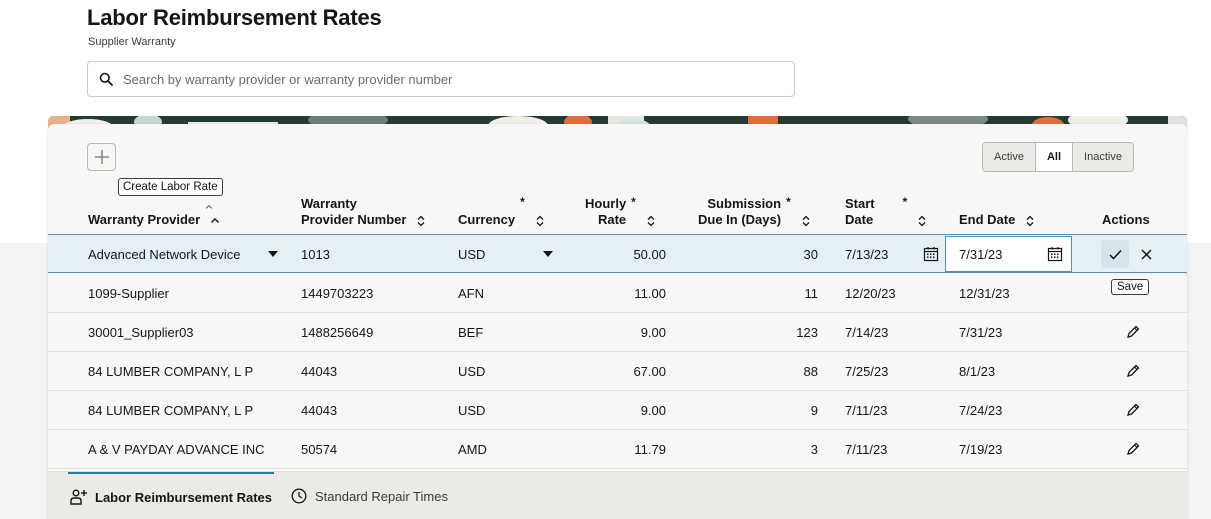 The image size is (1211, 519). I want to click on provider-number-cell: 50574, so click(319, 449).